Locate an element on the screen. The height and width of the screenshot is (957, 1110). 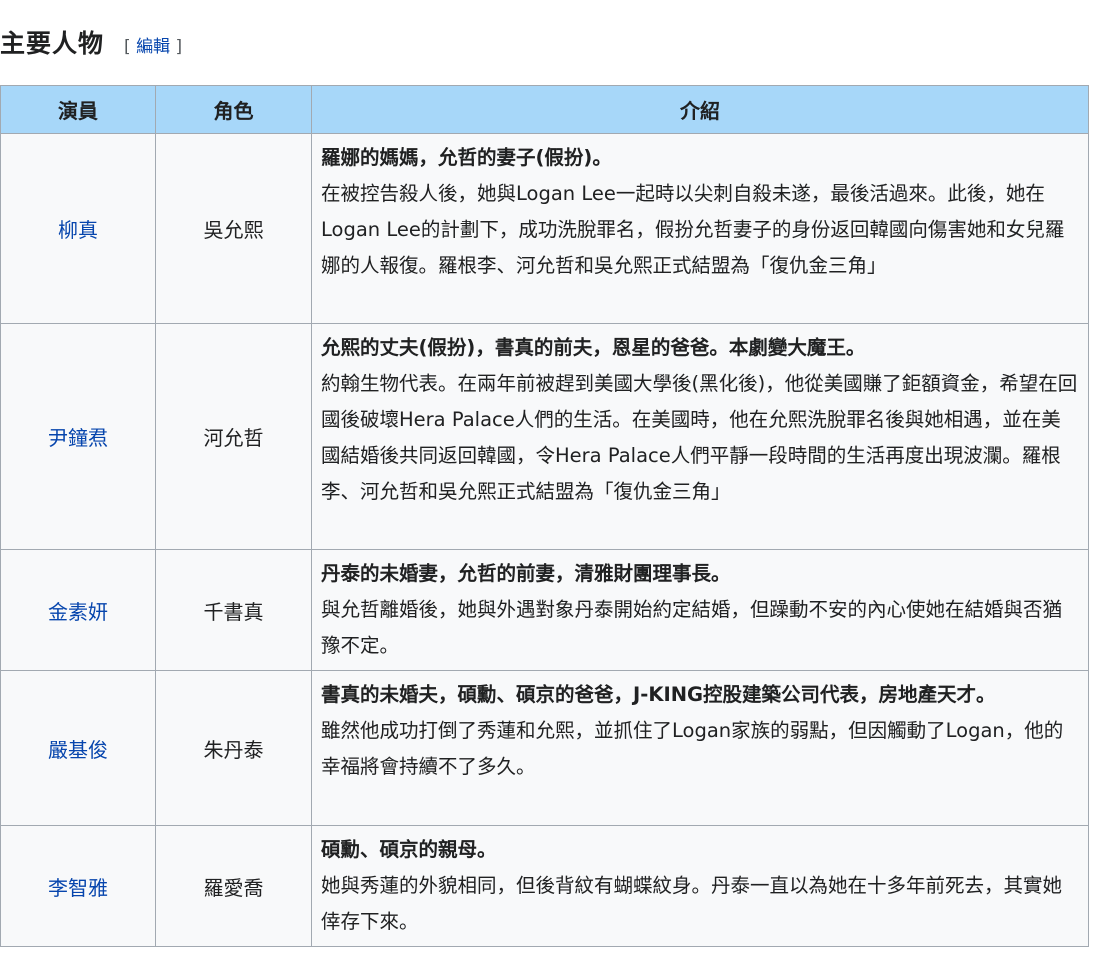
actor-cell: 嚴基俊 is located at coordinates (78, 748).